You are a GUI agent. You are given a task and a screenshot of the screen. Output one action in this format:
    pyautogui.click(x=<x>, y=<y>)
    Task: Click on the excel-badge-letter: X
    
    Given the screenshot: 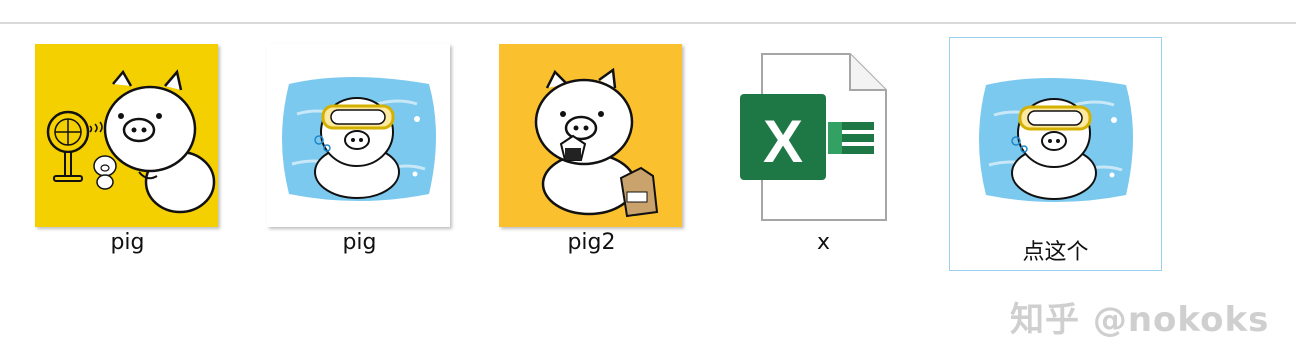 What is the action you would take?
    pyautogui.click(x=783, y=141)
    